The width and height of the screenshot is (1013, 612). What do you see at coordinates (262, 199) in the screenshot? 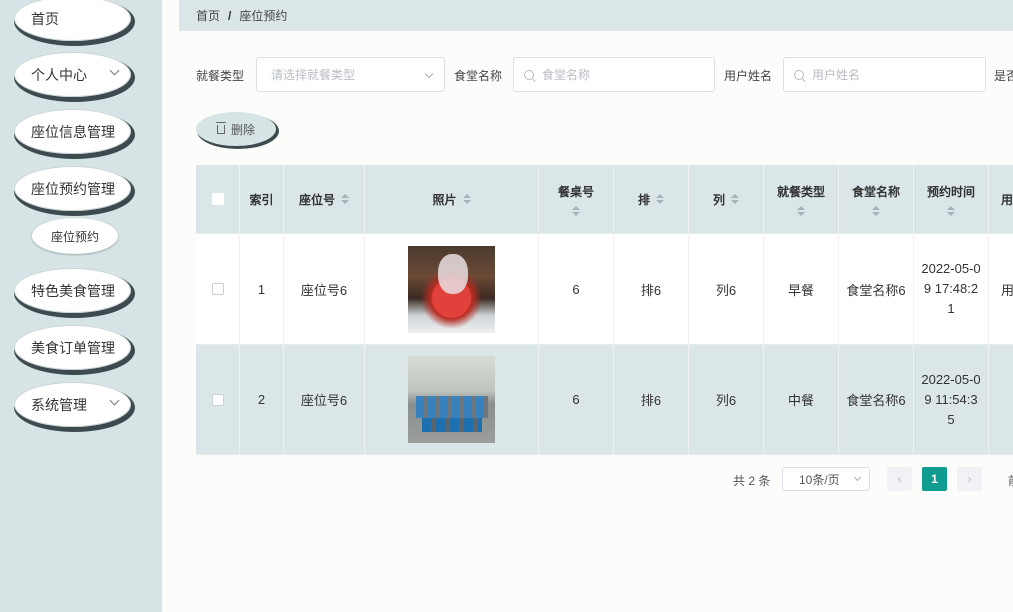
I see `header-index: 索引` at bounding box center [262, 199].